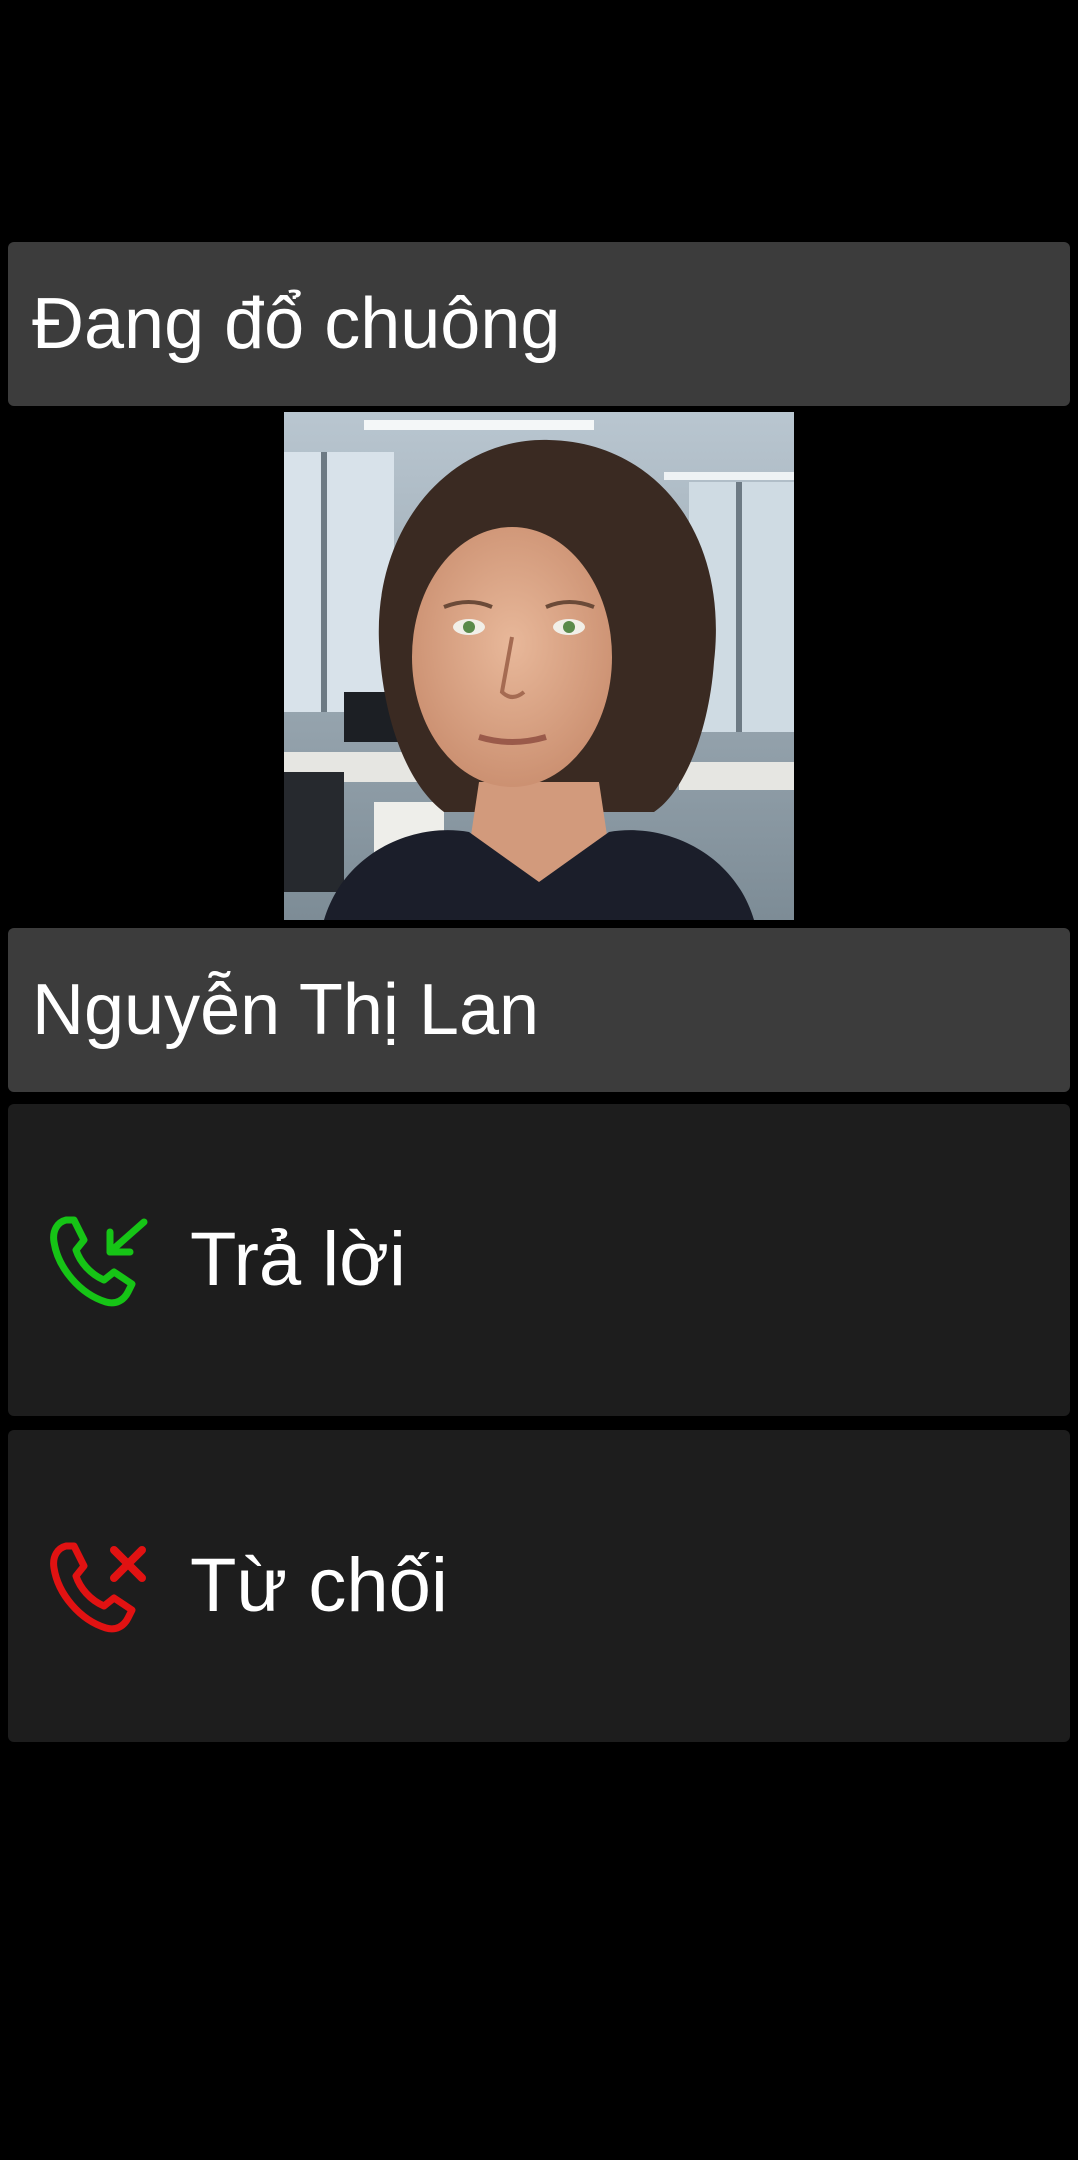  I want to click on caller-photo, so click(539, 666).